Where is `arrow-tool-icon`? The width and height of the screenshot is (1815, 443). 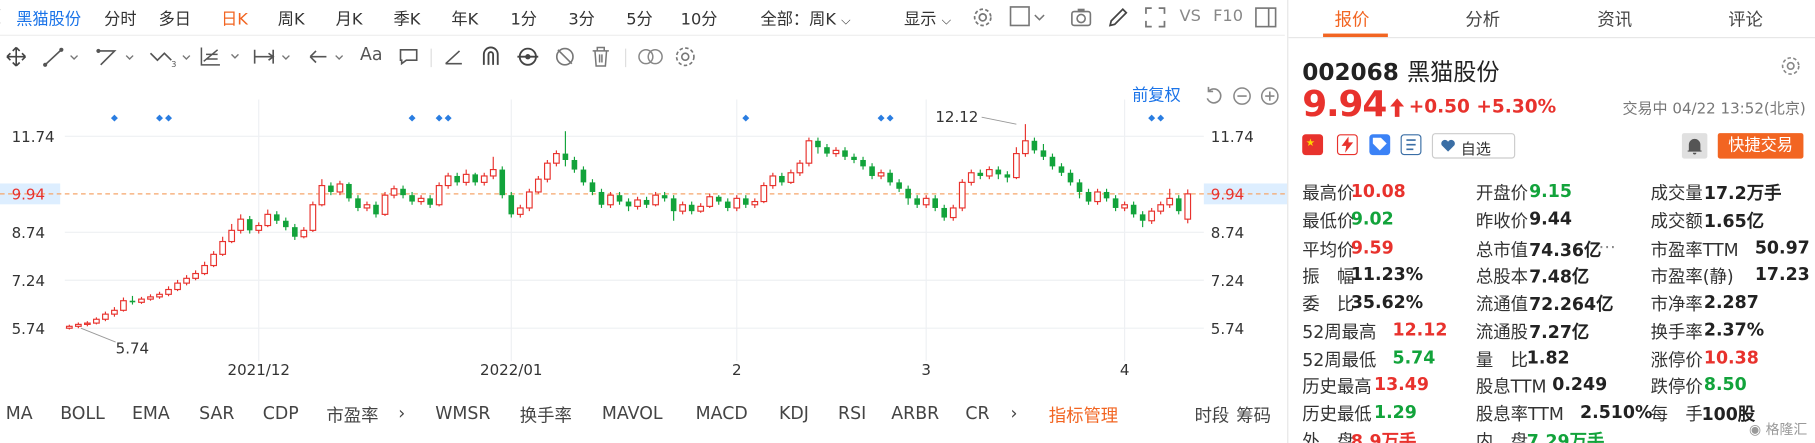 arrow-tool-icon is located at coordinates (329, 56).